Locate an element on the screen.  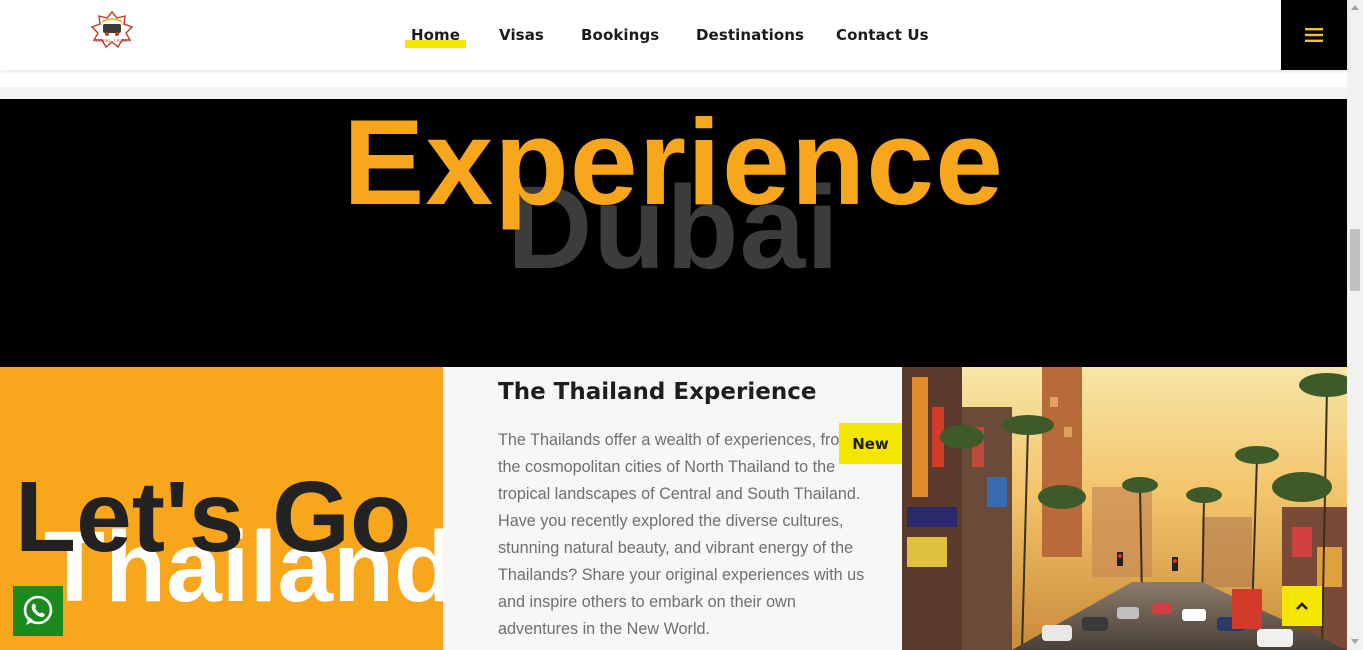
new-badge: New is located at coordinates (870, 443).